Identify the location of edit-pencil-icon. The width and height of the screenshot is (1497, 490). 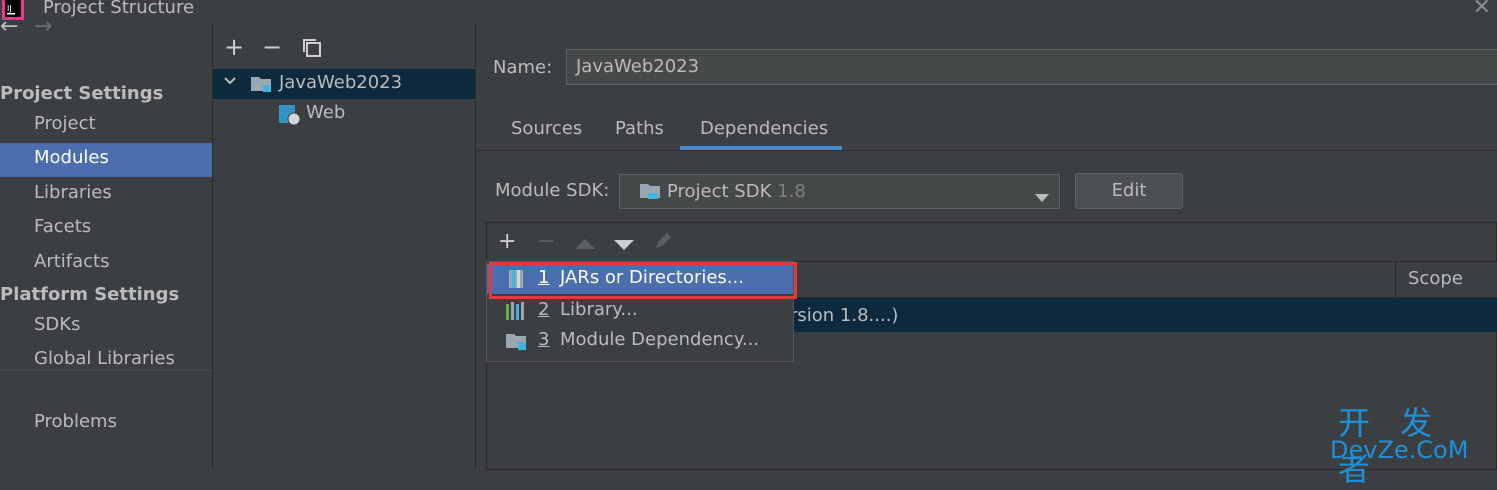
(663, 243).